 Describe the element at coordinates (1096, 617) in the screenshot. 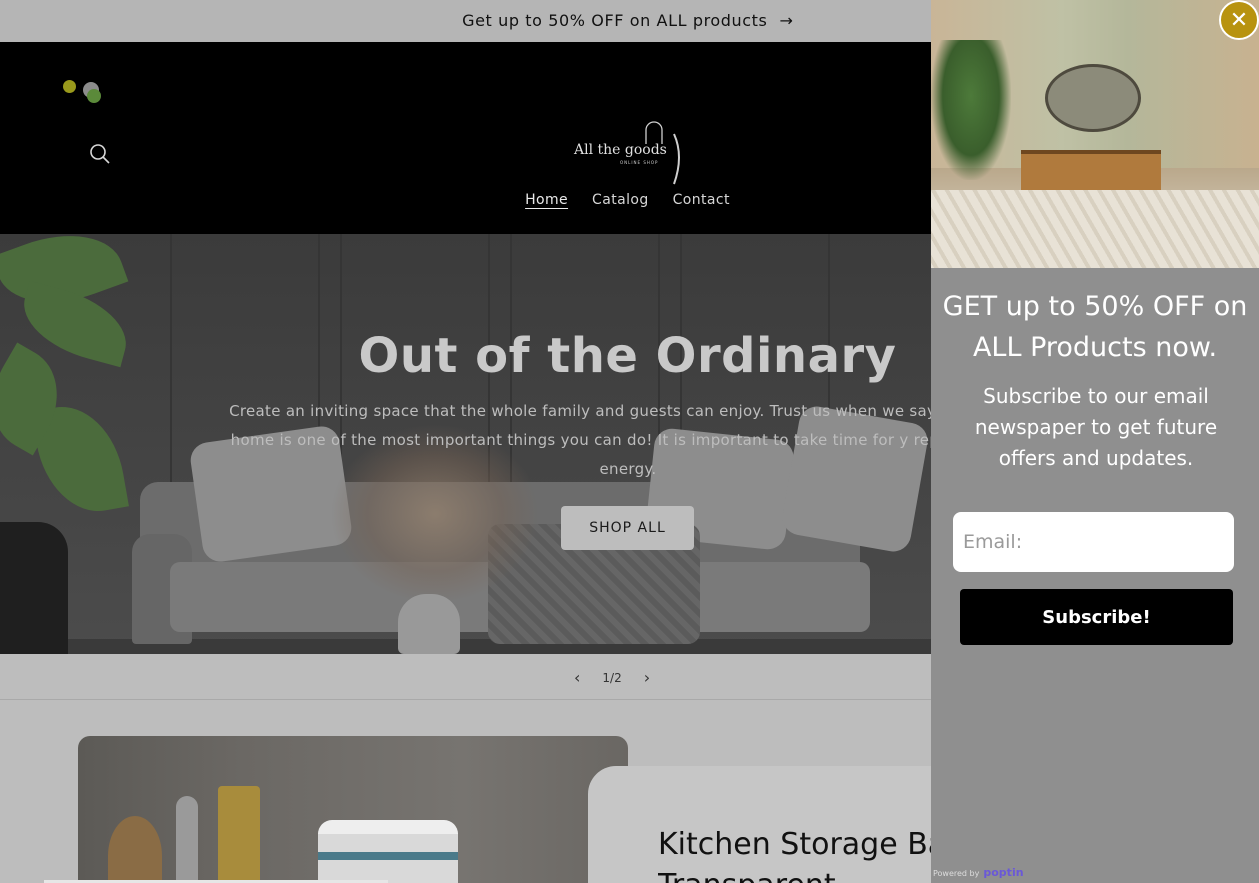

I see `subscribe-button: Subscribe!` at that location.